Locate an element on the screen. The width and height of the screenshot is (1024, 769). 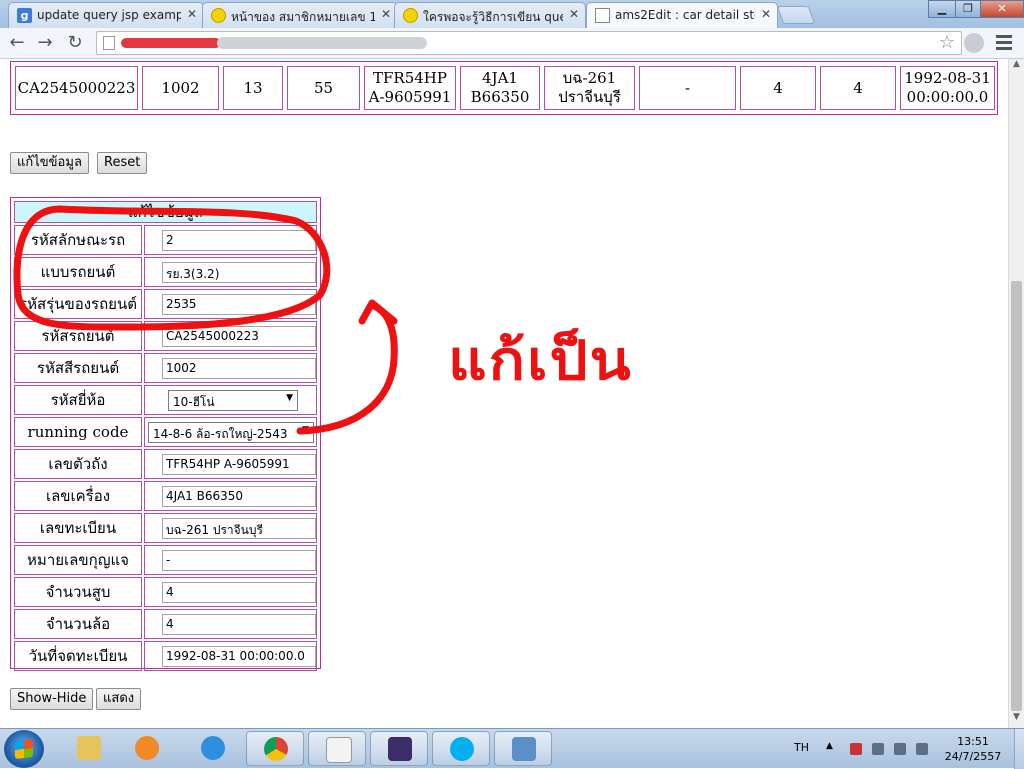
field-cell: CA2545000223 is located at coordinates (230, 336).